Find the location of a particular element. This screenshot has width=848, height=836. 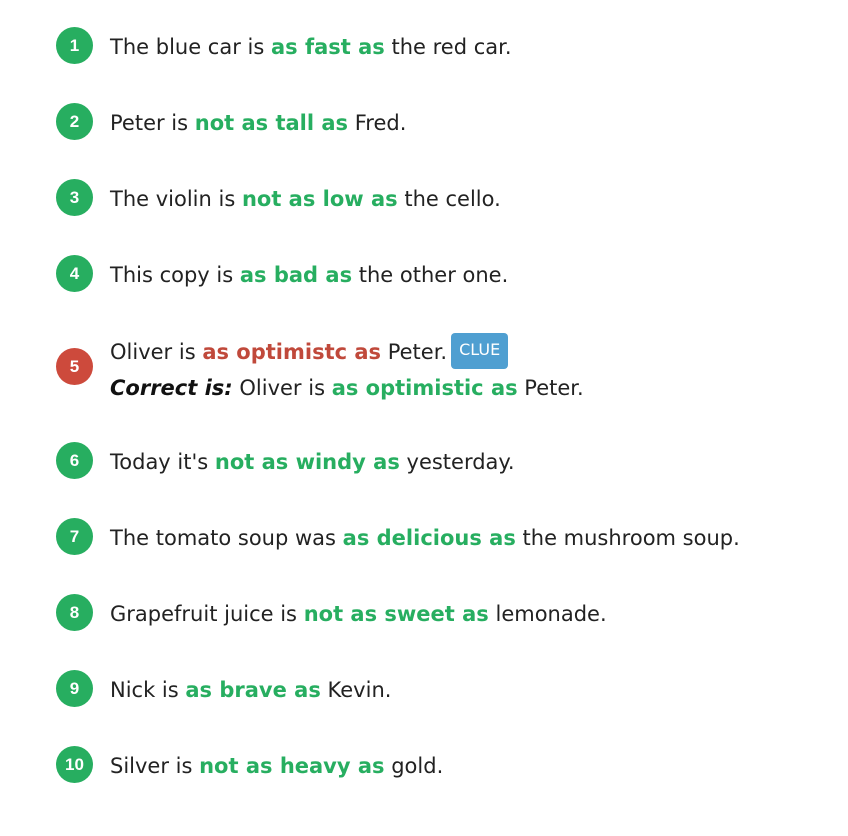

answer-correct: as delicious as is located at coordinates (429, 538).